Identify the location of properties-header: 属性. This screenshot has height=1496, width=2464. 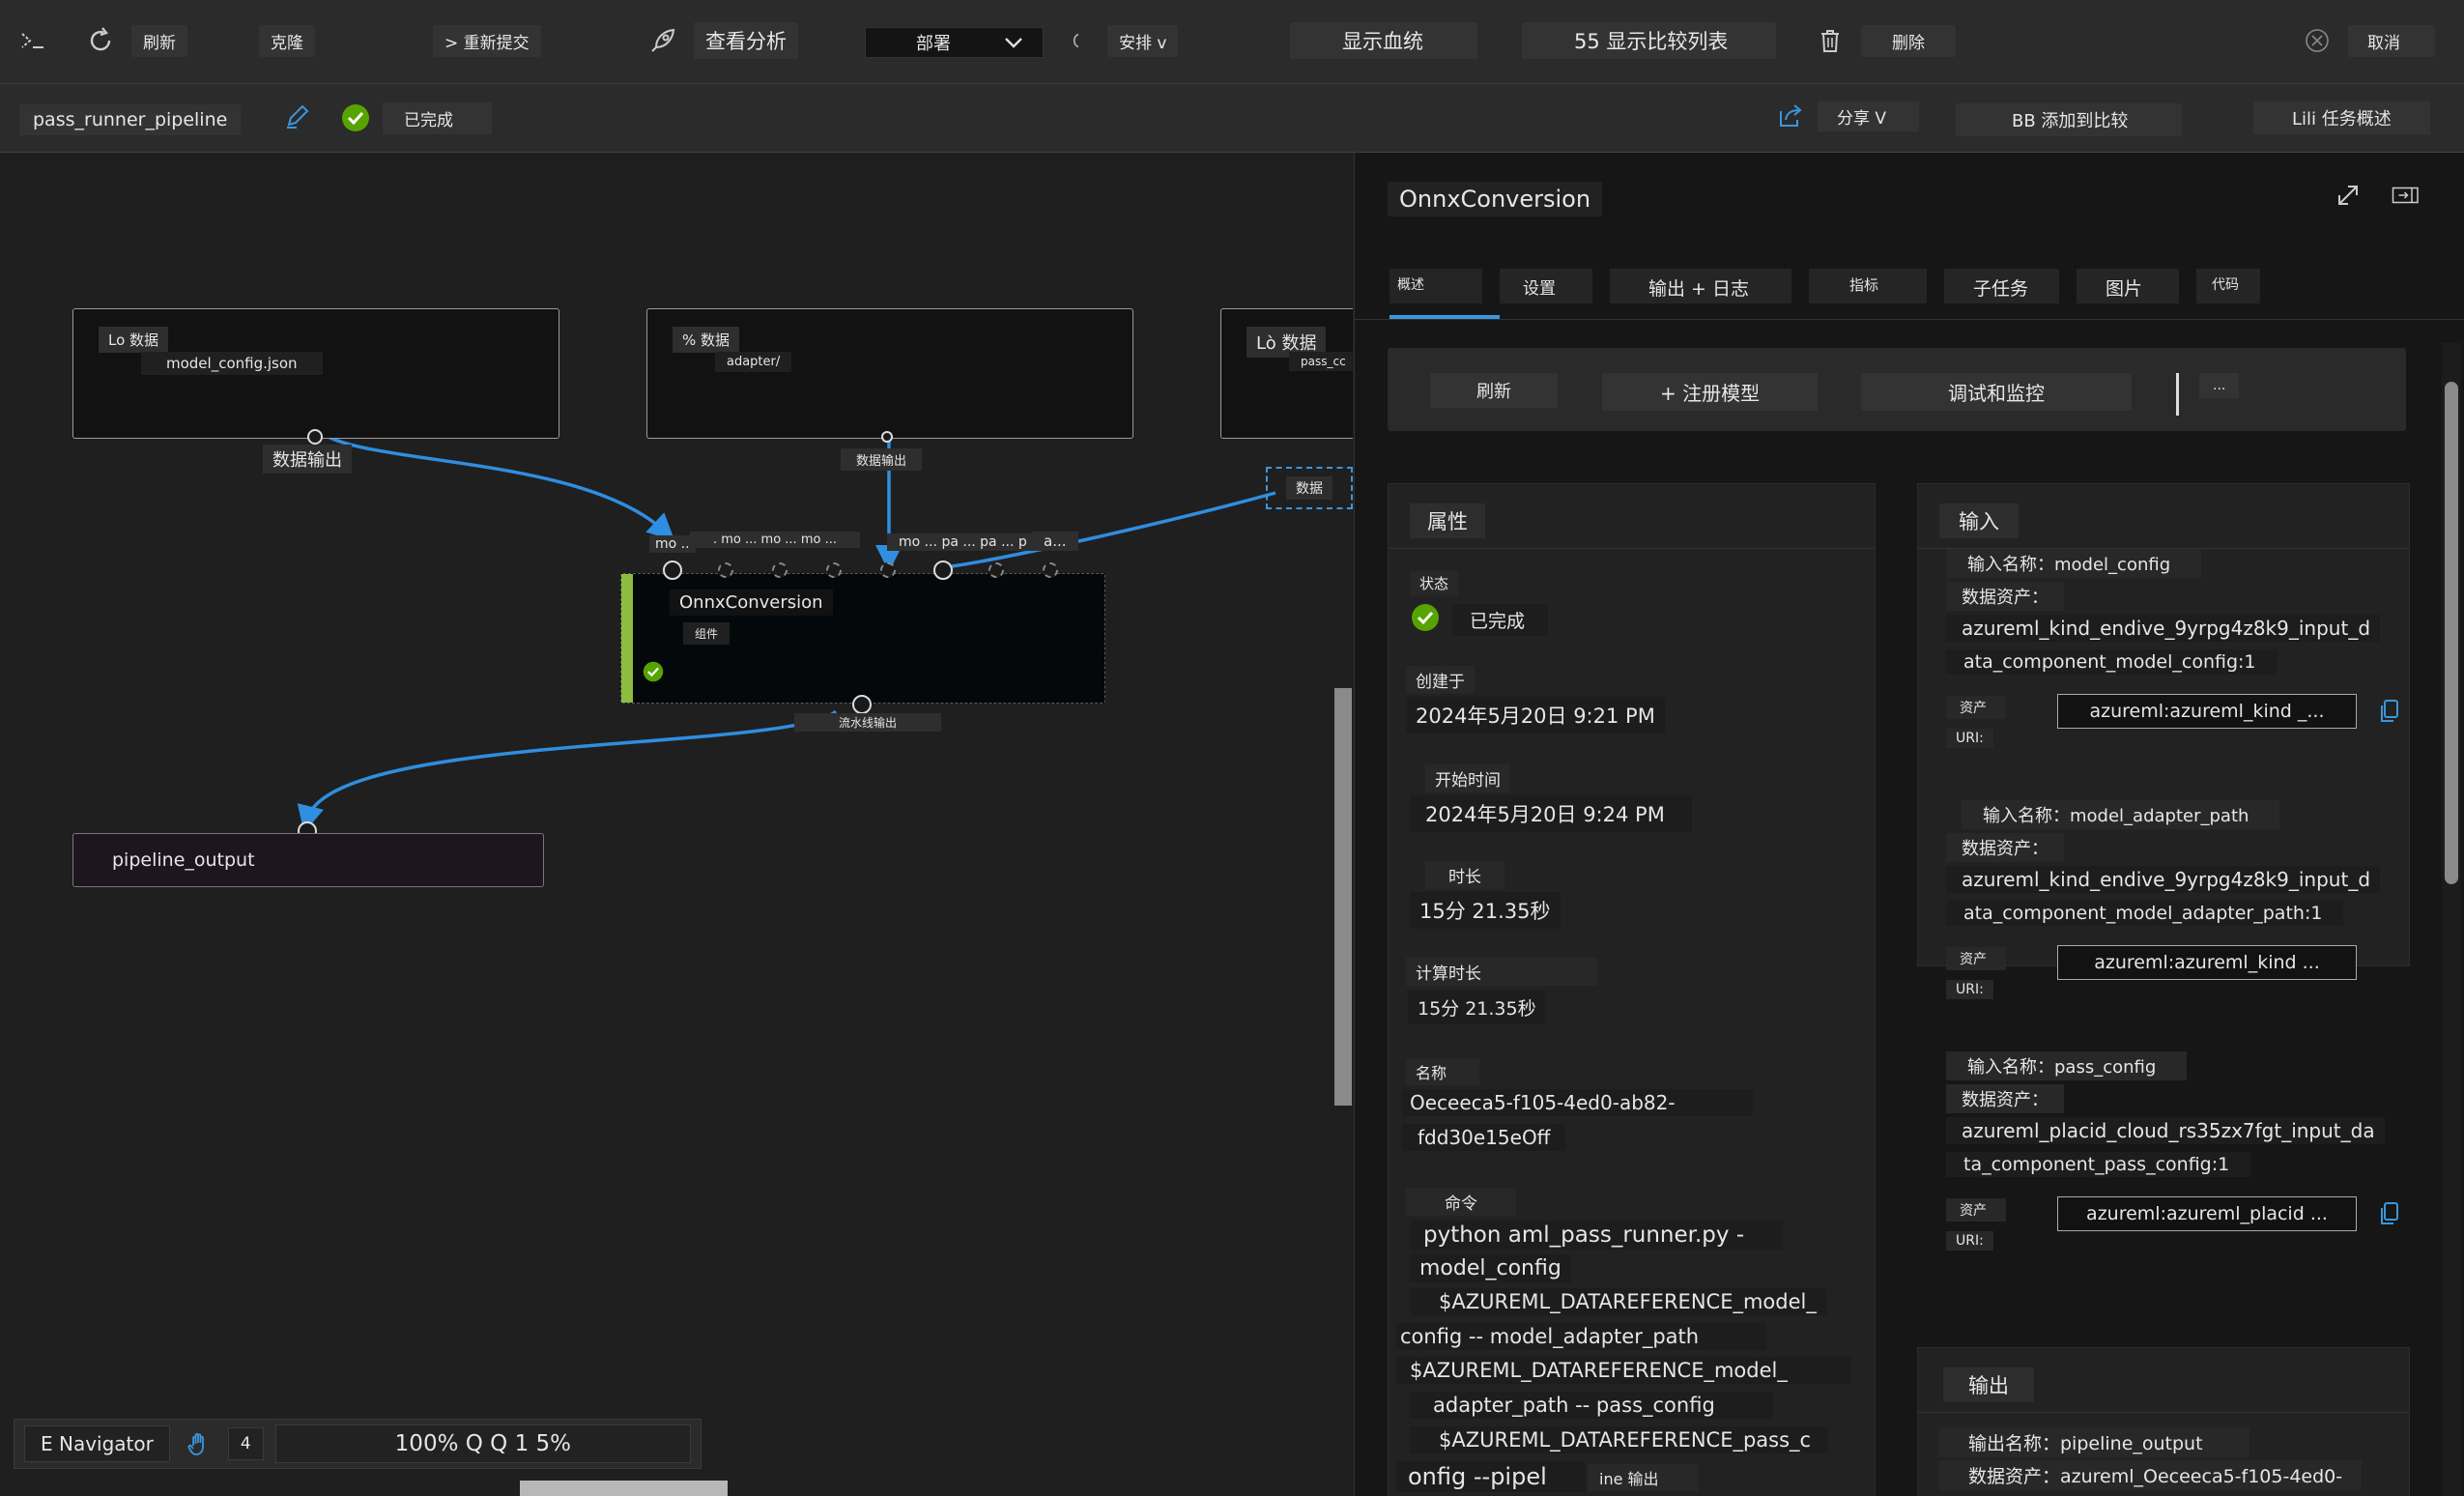
(1447, 520).